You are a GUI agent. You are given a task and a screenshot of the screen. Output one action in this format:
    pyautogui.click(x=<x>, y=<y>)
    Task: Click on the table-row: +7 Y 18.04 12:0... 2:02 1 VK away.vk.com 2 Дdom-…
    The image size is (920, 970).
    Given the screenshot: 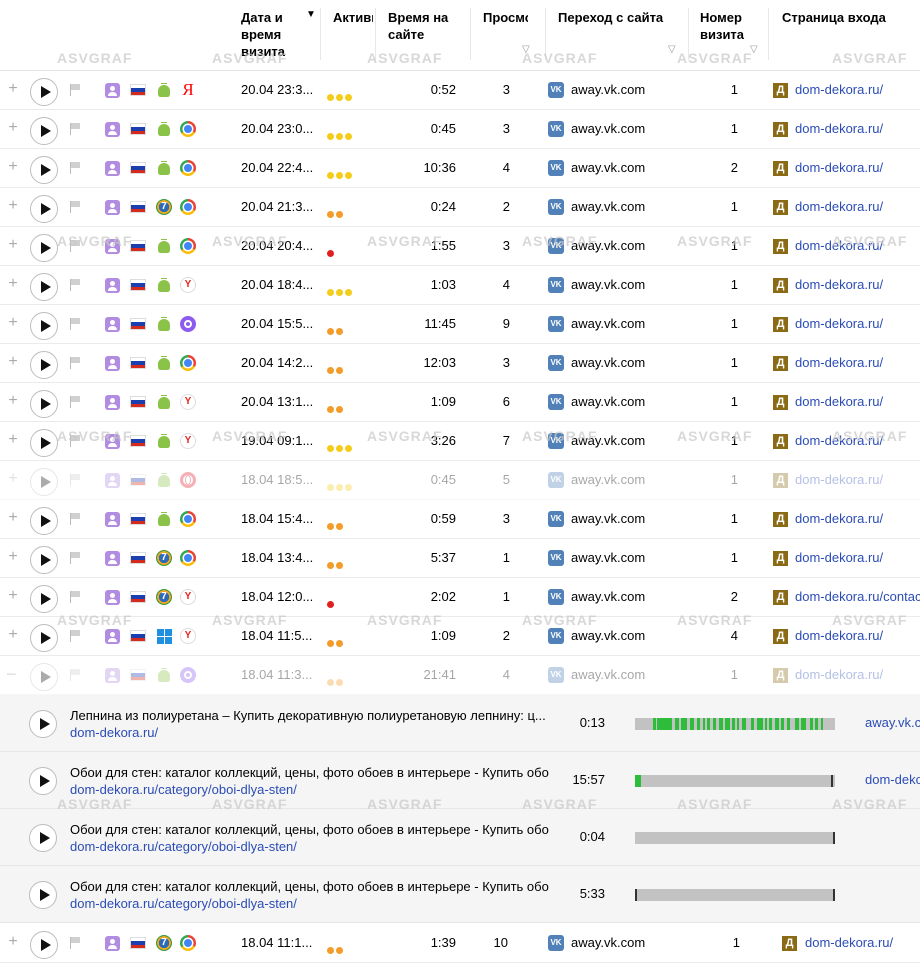 What is the action you would take?
    pyautogui.click(x=460, y=597)
    